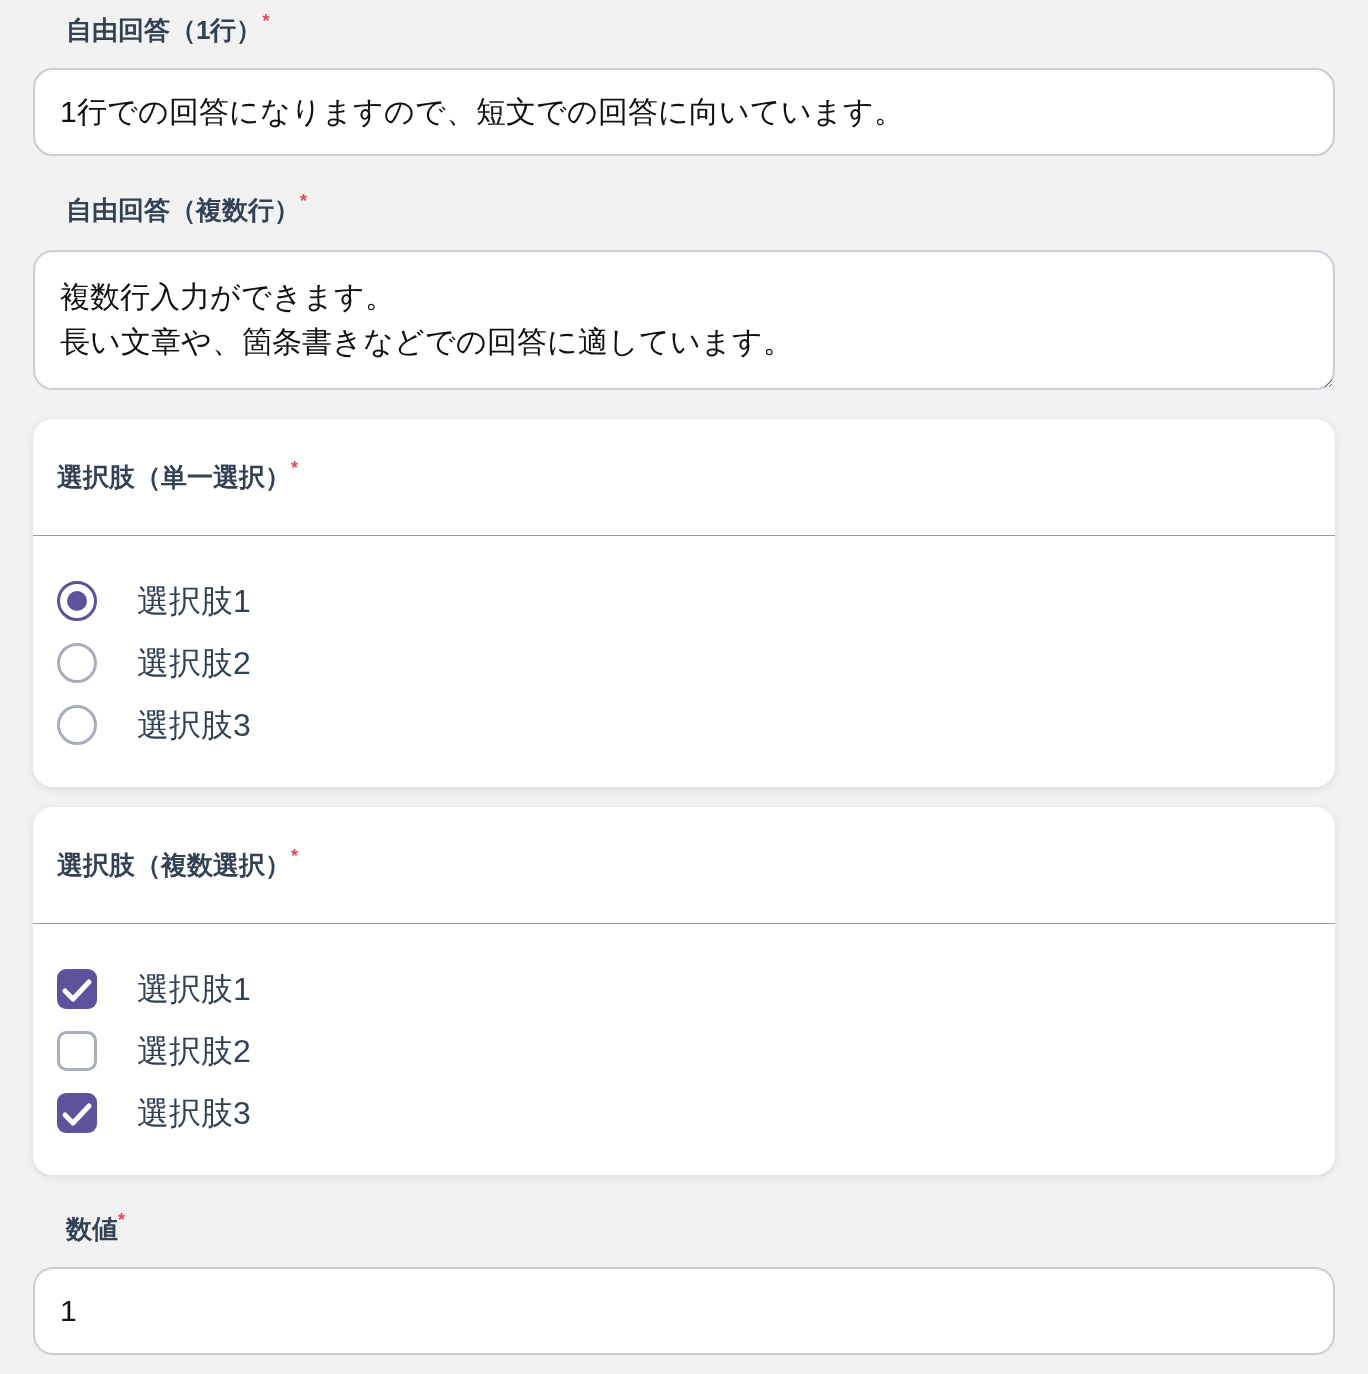 This screenshot has height=1374, width=1368. I want to click on question-title: 選択肢（単一選択）, so click(174, 477).